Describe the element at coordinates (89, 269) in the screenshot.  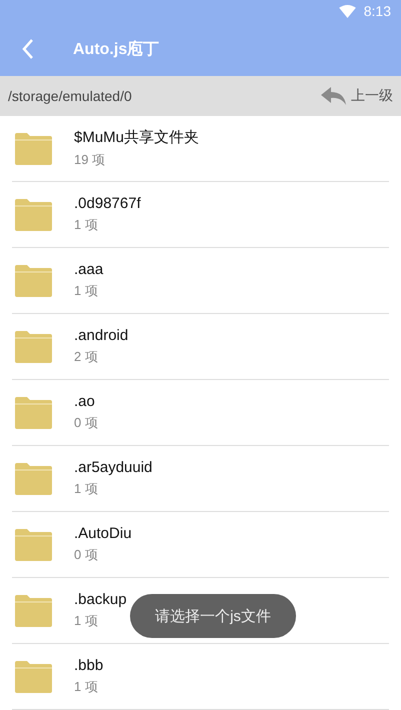
I see `folder-name: .aaa` at that location.